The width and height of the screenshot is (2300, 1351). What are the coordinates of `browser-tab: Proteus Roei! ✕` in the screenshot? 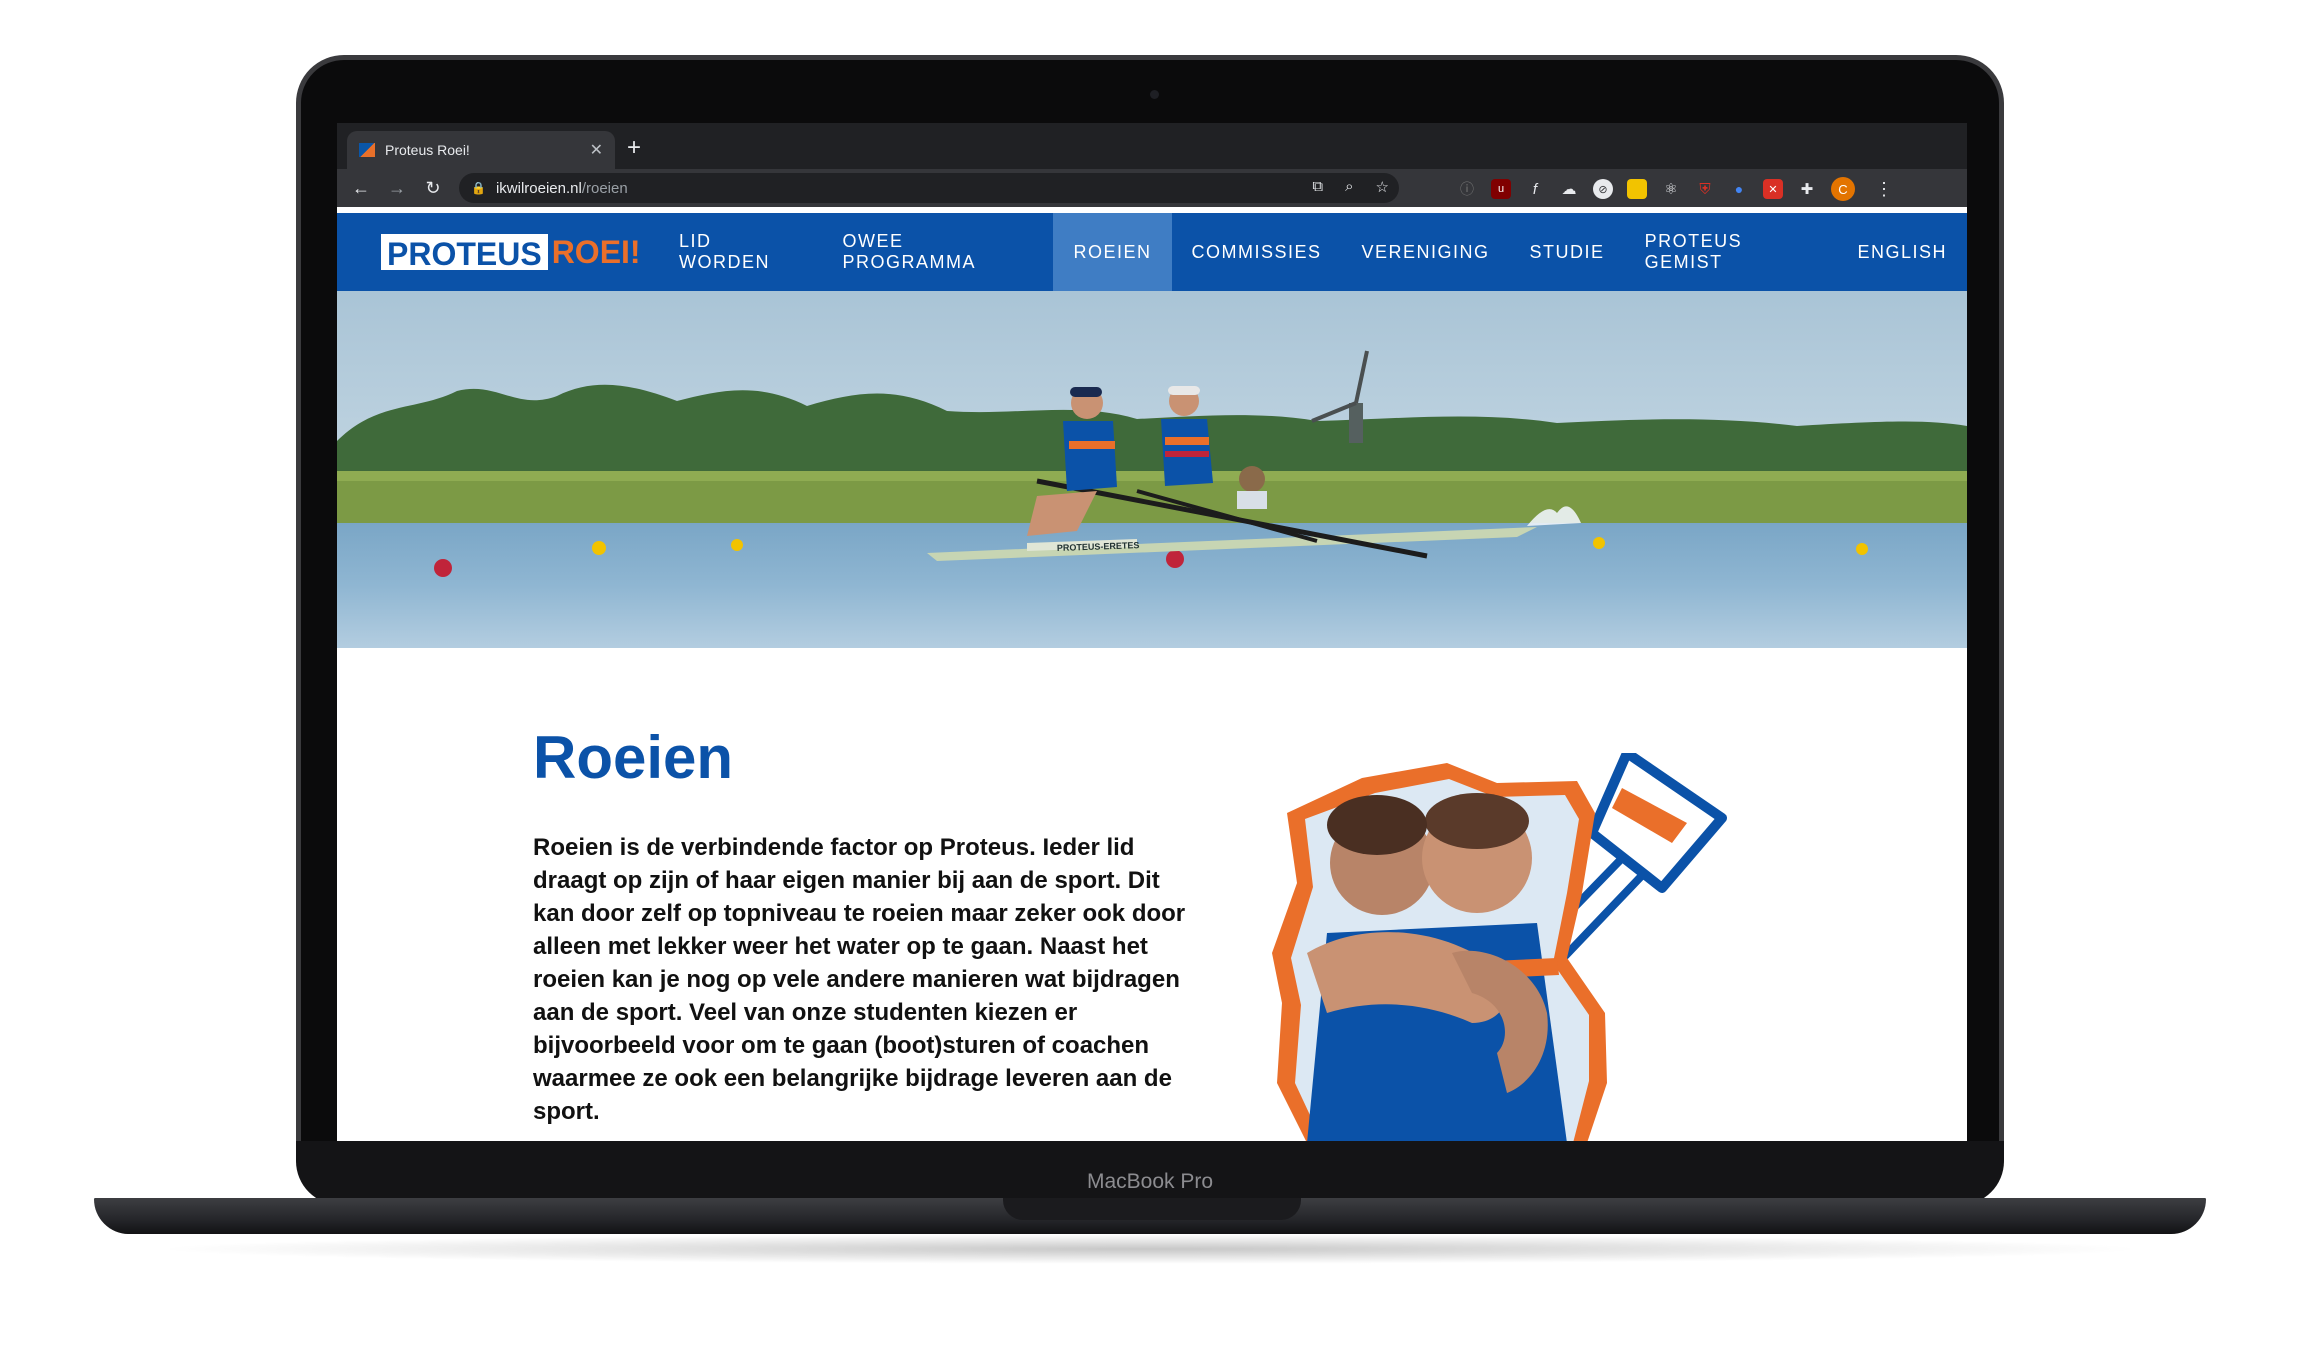 It's located at (481, 150).